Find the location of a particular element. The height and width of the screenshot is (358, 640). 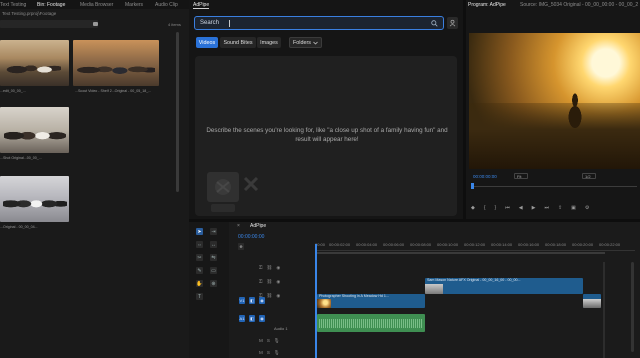

step-forward-icon: ⏭ is located at coordinates (546, 208).